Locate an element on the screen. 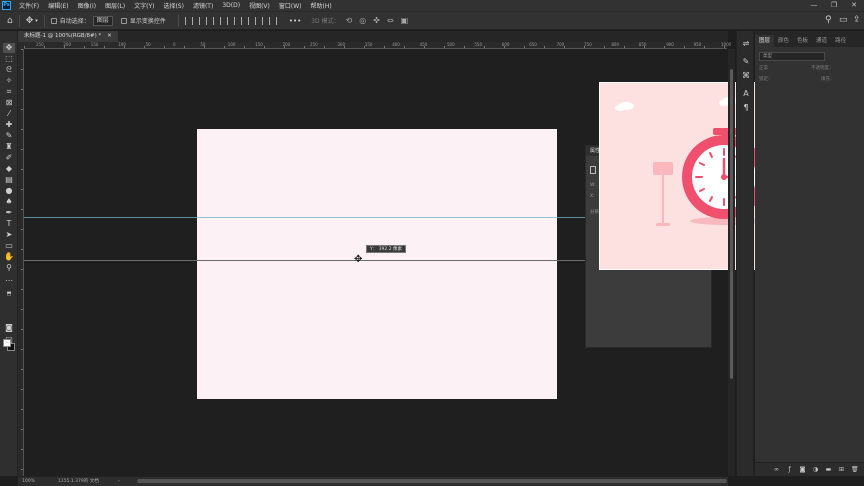 This screenshot has height=486, width=864. status-nav-arrow-icon: › is located at coordinates (119, 481).